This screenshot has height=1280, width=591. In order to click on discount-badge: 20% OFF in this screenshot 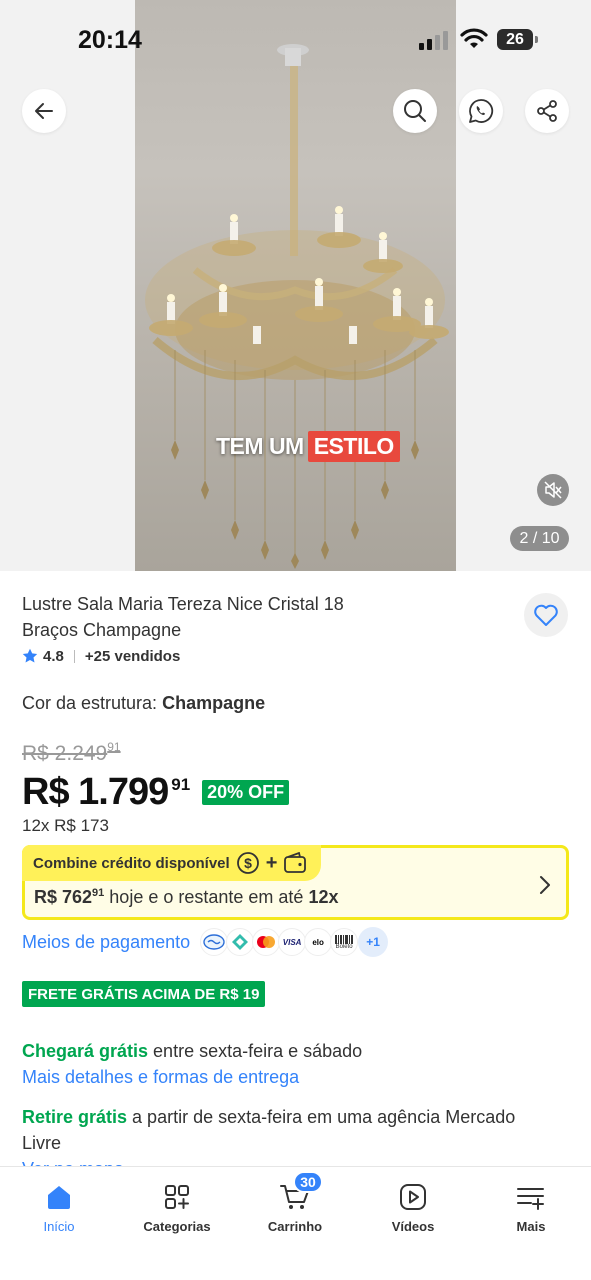, I will do `click(246, 792)`.